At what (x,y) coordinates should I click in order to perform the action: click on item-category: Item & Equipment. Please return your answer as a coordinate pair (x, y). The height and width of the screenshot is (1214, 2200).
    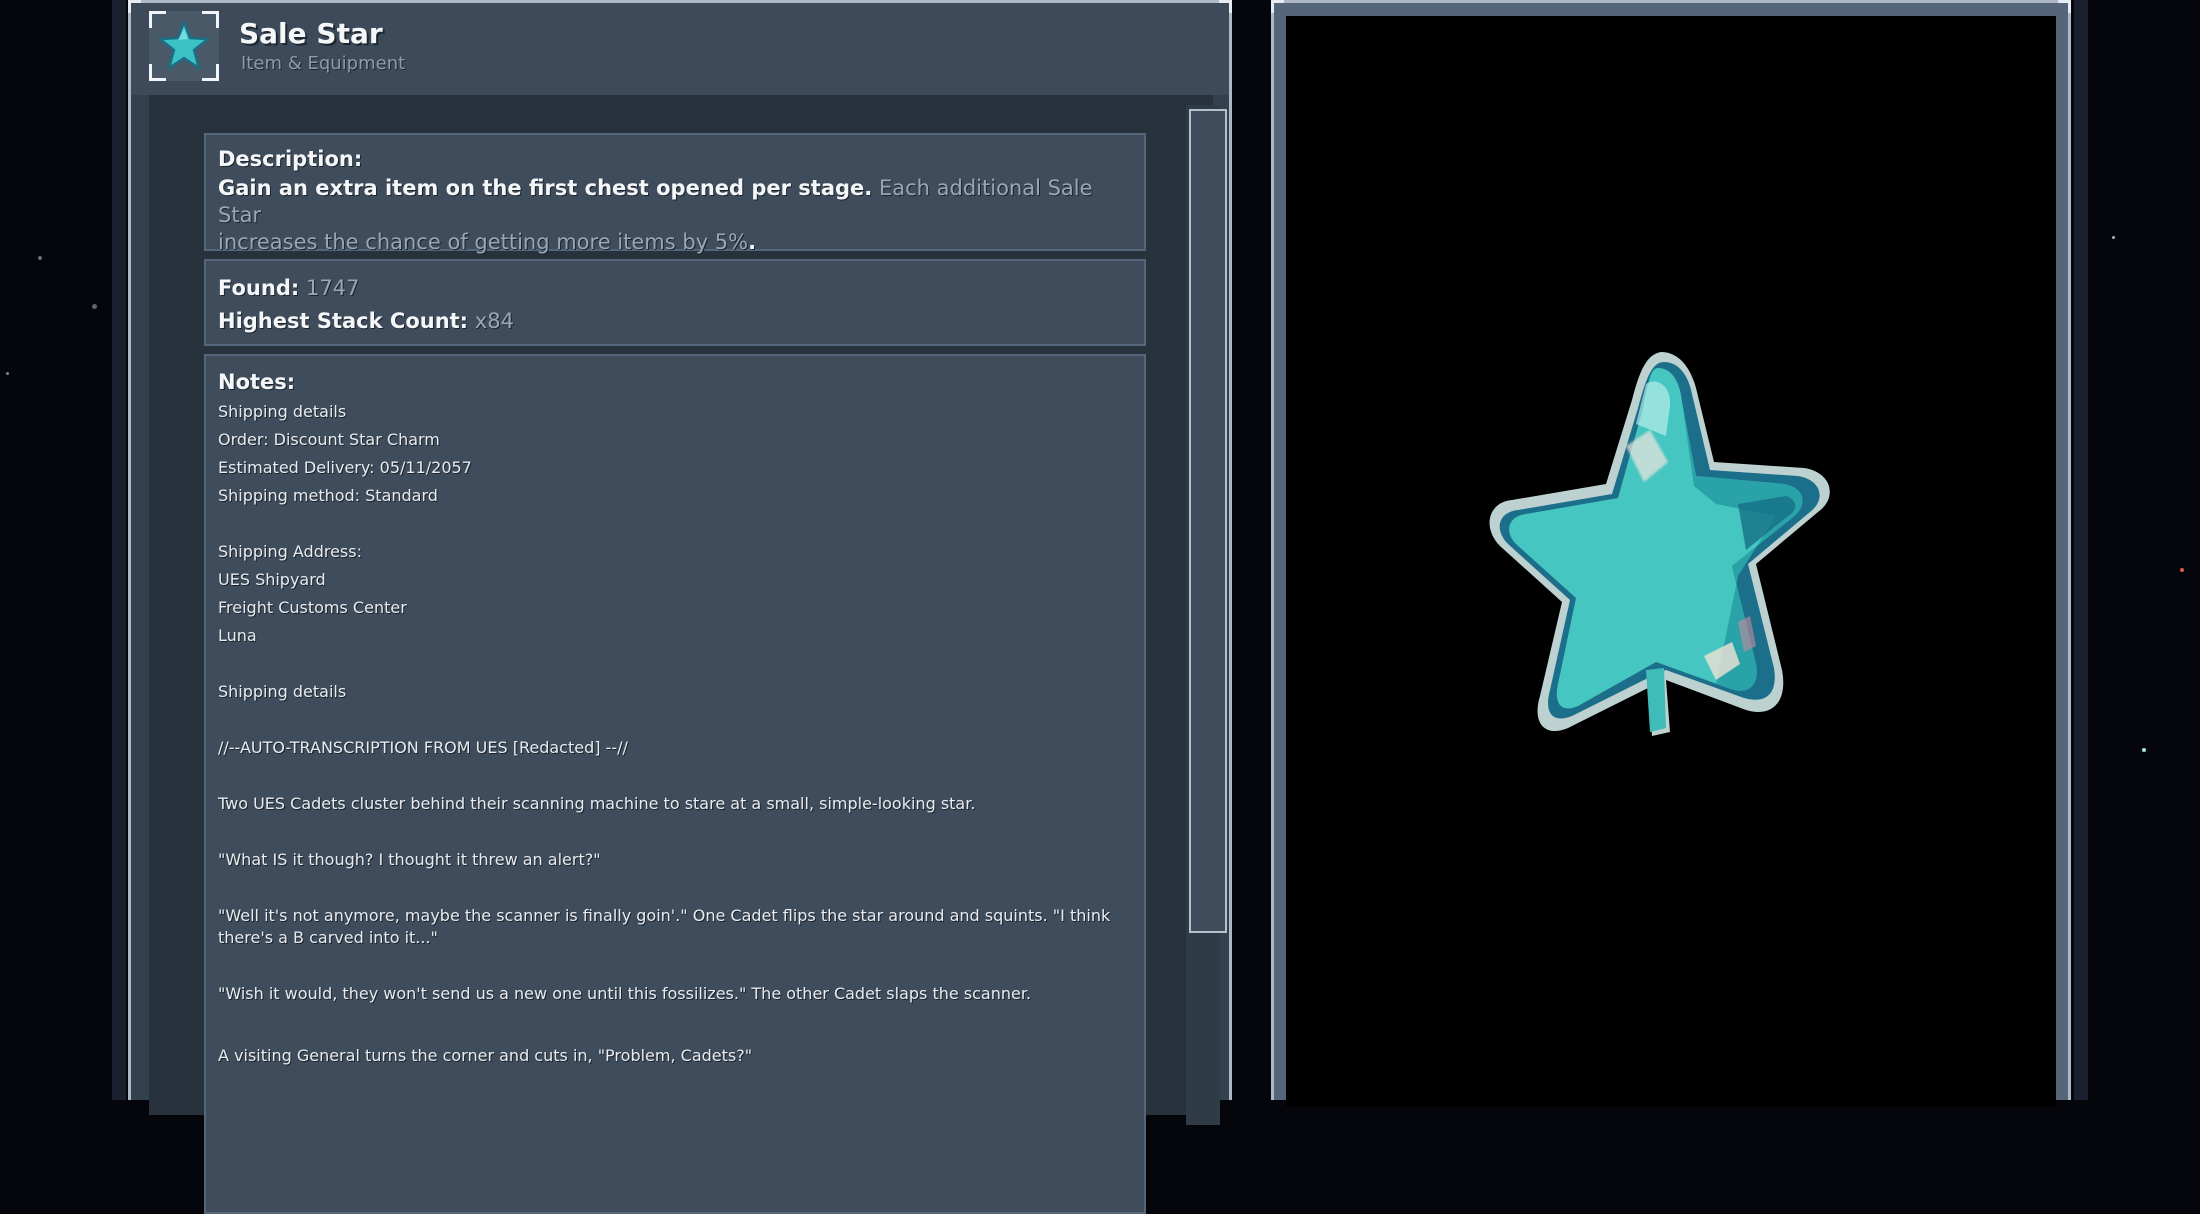
    Looking at the image, I should click on (323, 63).